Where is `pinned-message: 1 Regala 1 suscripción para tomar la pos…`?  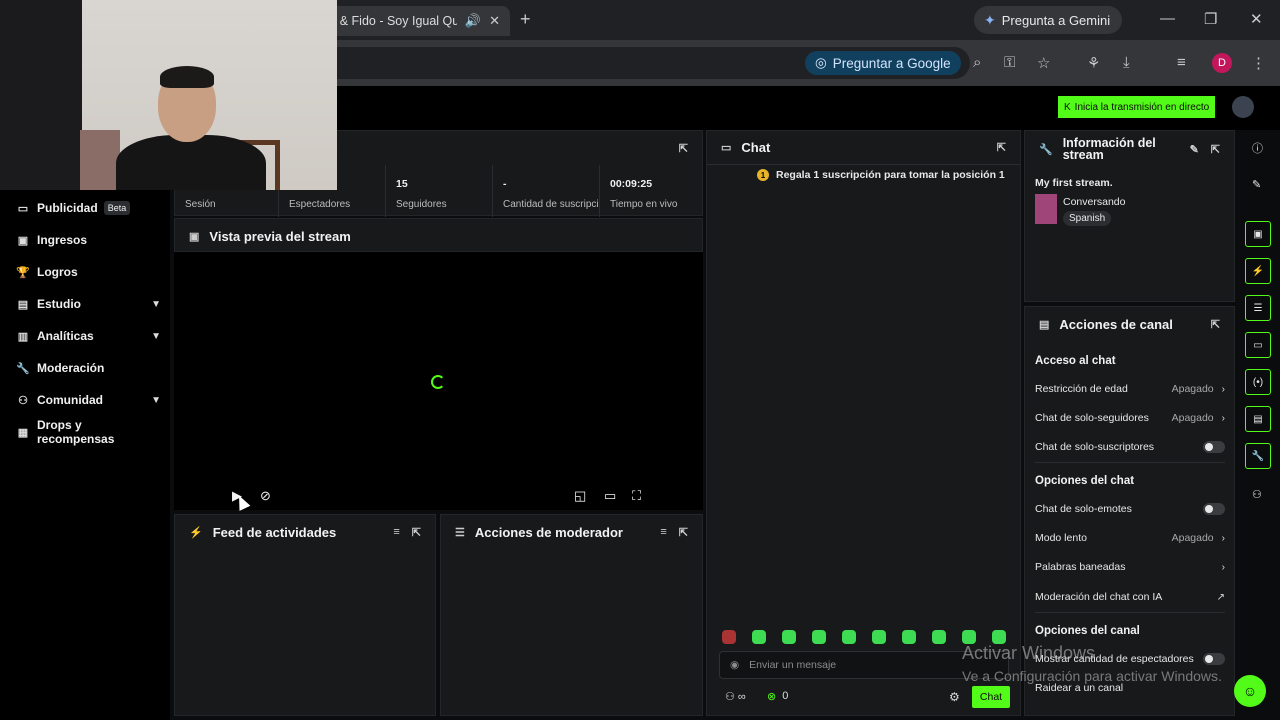
pinned-message: 1 Regala 1 suscripción para tomar la pos… is located at coordinates (881, 175).